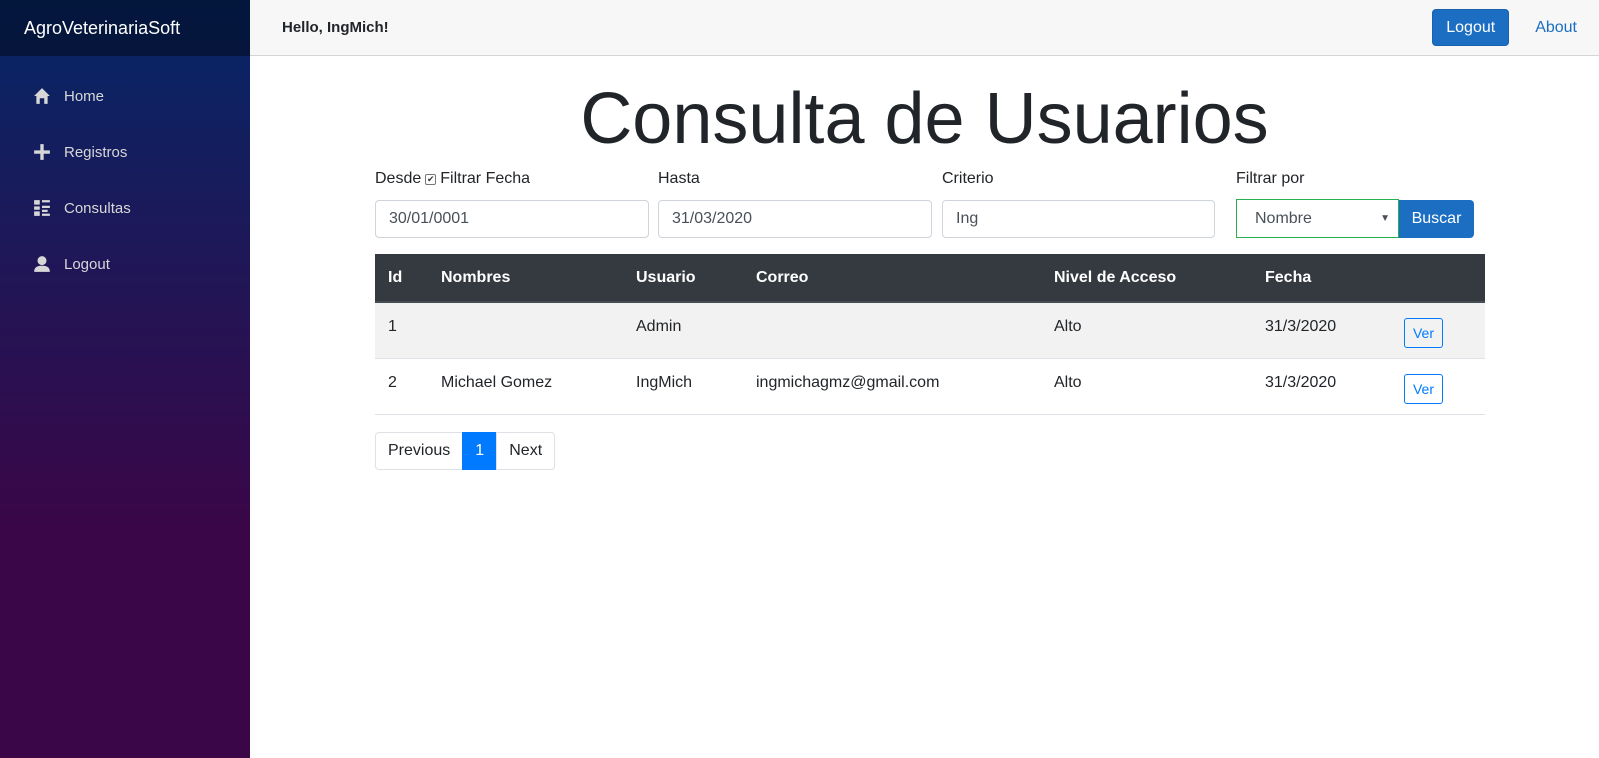 This screenshot has width=1599, height=758. Describe the element at coordinates (664, 382) in the screenshot. I see `cell-usuario: IngMich` at that location.